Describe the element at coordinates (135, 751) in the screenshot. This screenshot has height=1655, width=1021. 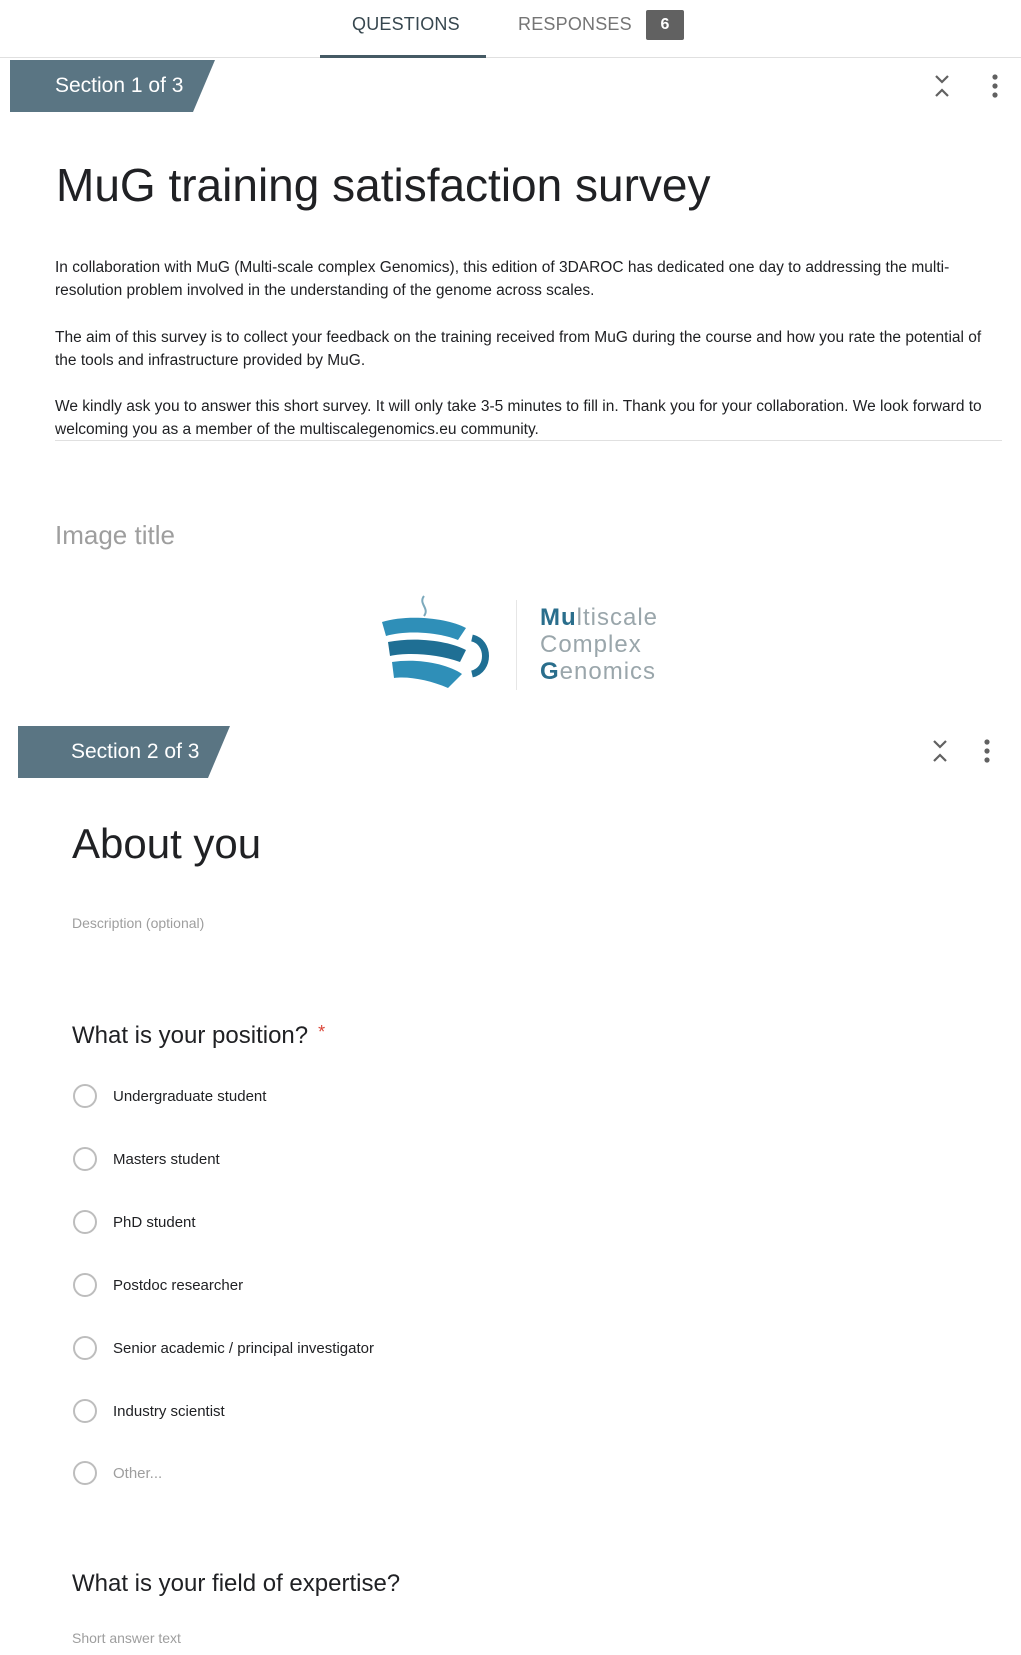
I see `section-2-label: Section 2 of 3` at that location.